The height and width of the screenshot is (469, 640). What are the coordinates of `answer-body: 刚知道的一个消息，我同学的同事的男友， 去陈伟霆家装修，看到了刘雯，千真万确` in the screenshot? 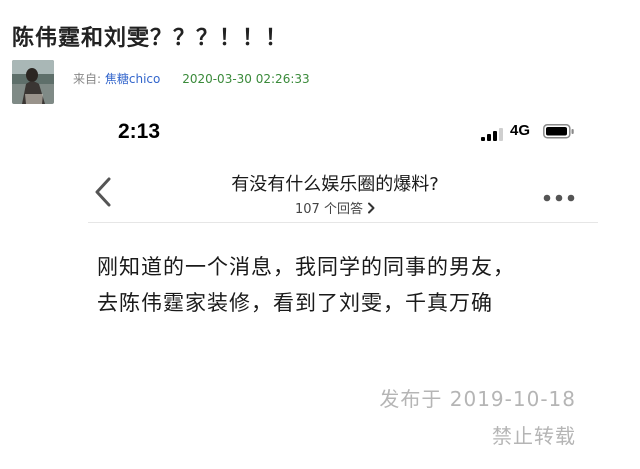 It's located at (352, 285).